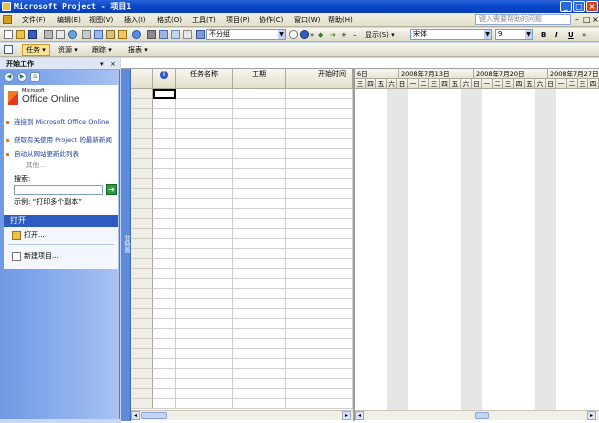  What do you see at coordinates (187, 34) in the screenshot?
I see `notes-icon` at bounding box center [187, 34].